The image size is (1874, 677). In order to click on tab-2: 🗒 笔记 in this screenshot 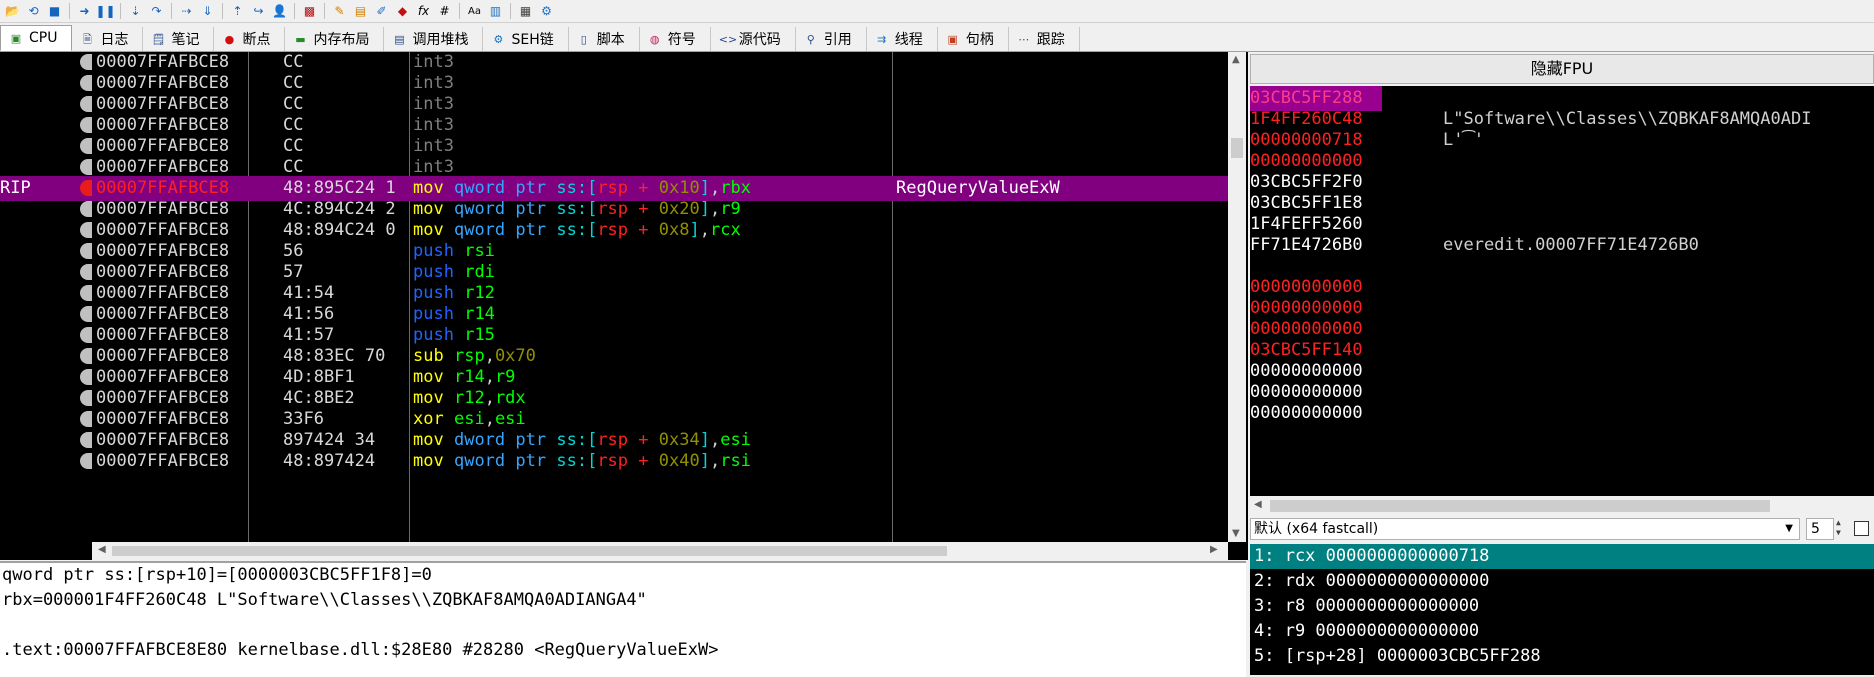, I will do `click(179, 39)`.